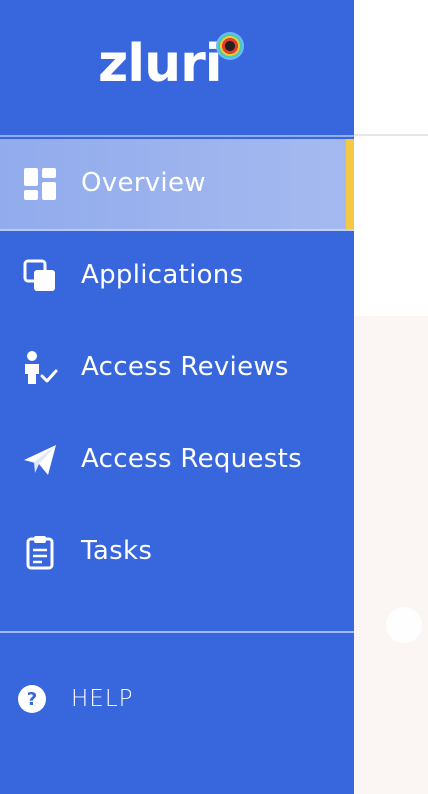 Image resolution: width=428 pixels, height=794 pixels. I want to click on sidebar-item-access-requests: Access Requests, so click(177, 460).